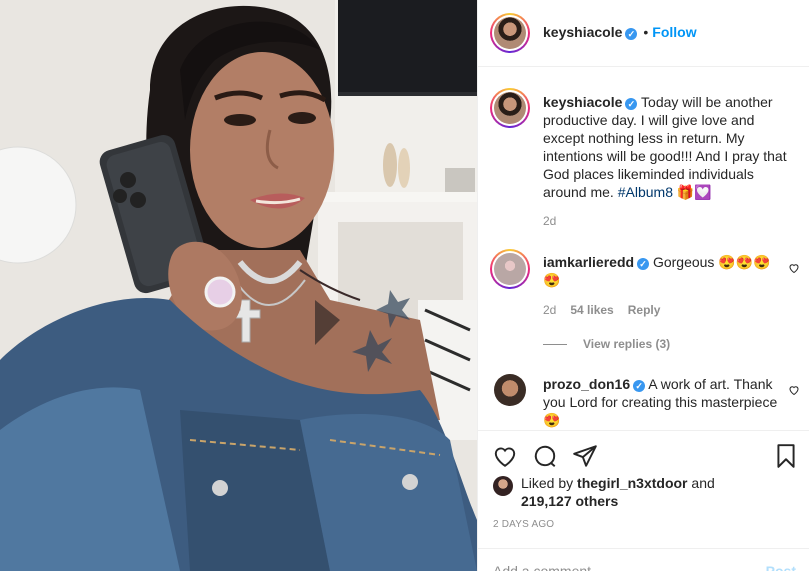  Describe the element at coordinates (555, 345) in the screenshot. I see `replies-divider` at that location.